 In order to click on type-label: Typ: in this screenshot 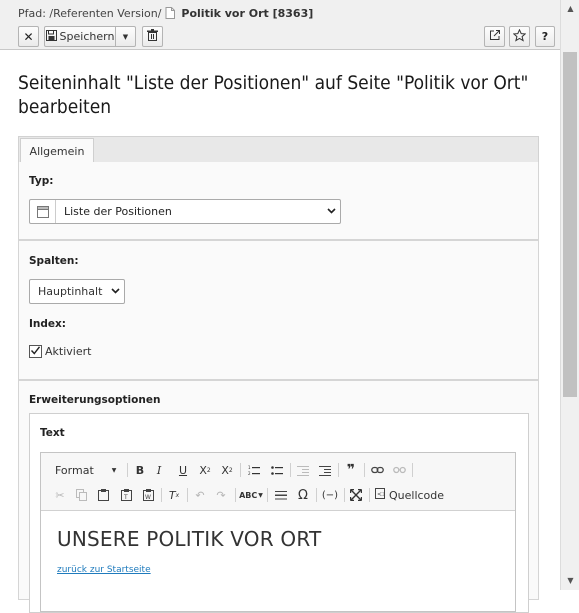, I will do `click(41, 181)`.